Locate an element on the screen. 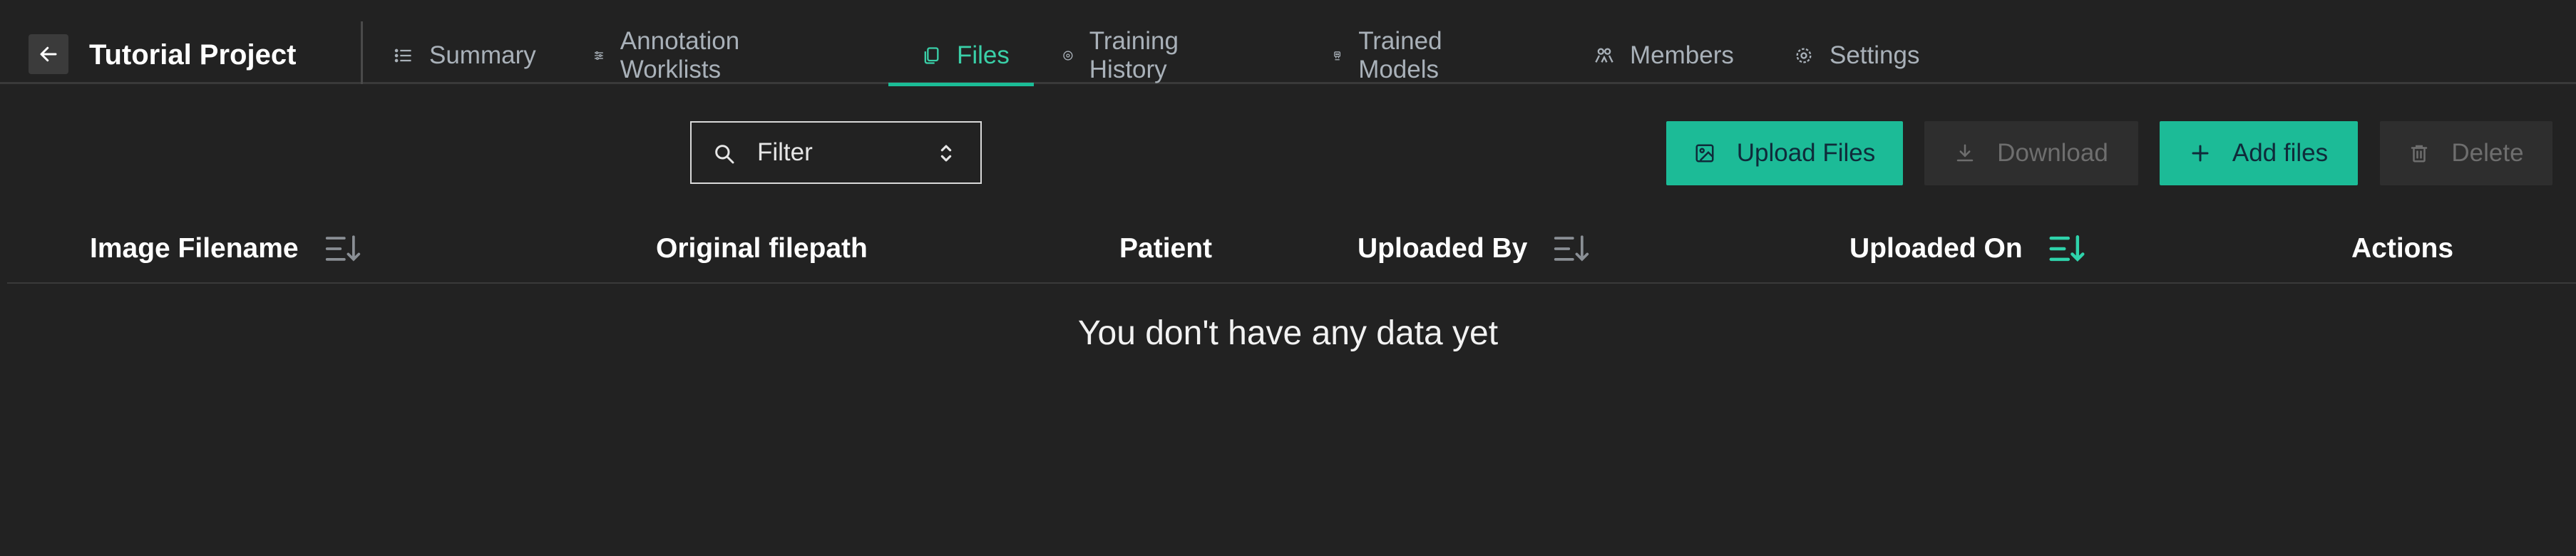 The height and width of the screenshot is (556, 2576). tab-trained-models: Trained Models is located at coordinates (1391, 55).